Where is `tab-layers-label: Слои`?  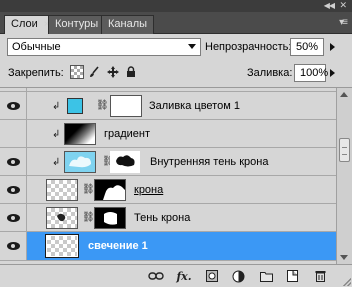 tab-layers-label: Слои is located at coordinates (24, 24).